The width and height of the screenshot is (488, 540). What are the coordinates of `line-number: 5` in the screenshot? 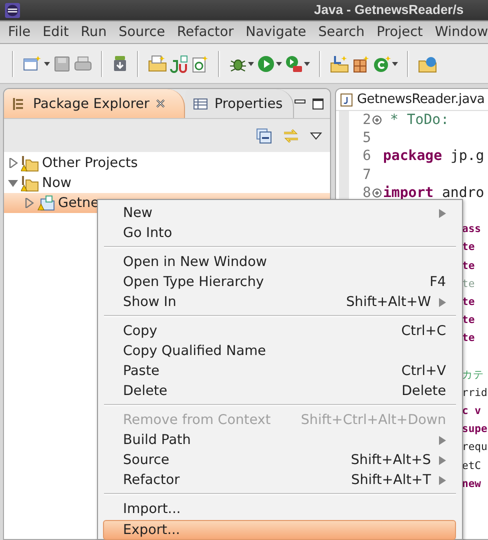 It's located at (366, 138).